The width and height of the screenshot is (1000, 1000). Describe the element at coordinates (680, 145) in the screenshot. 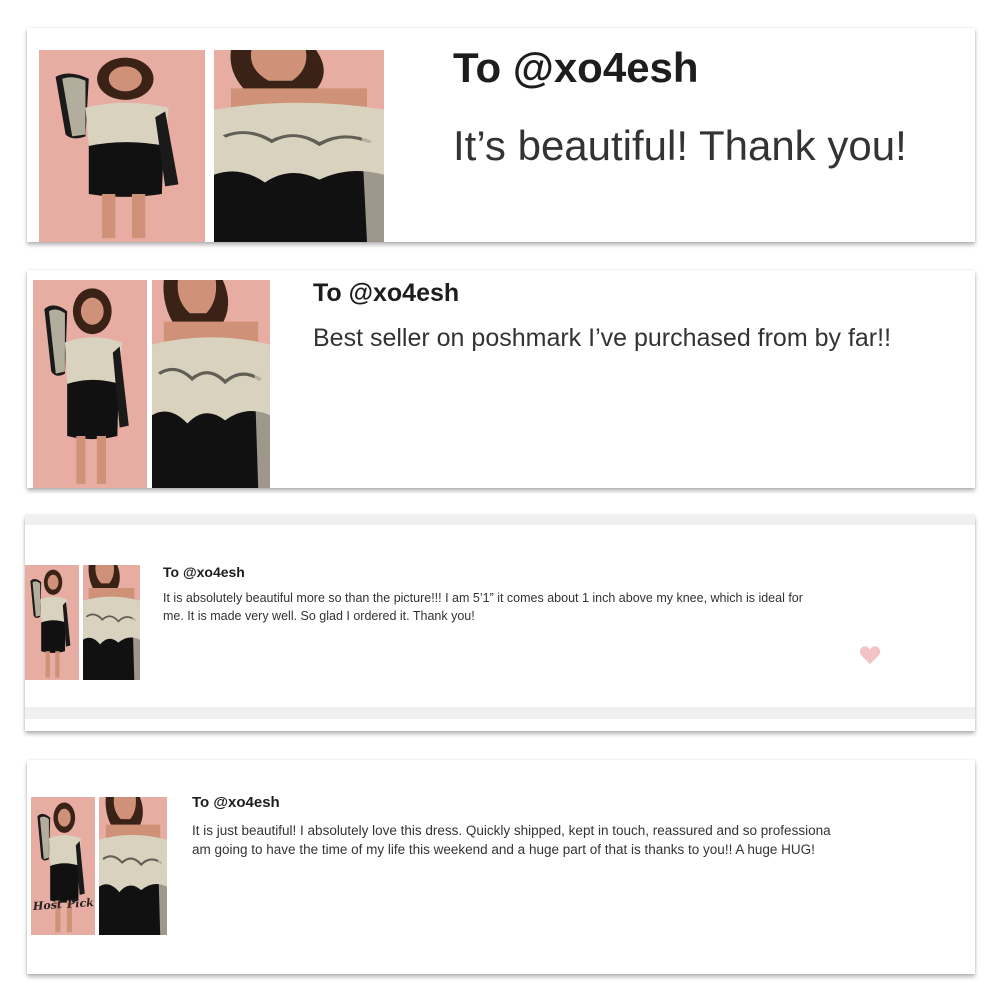

I see `review-text-line: It’s beautiful! Thank you!` at that location.